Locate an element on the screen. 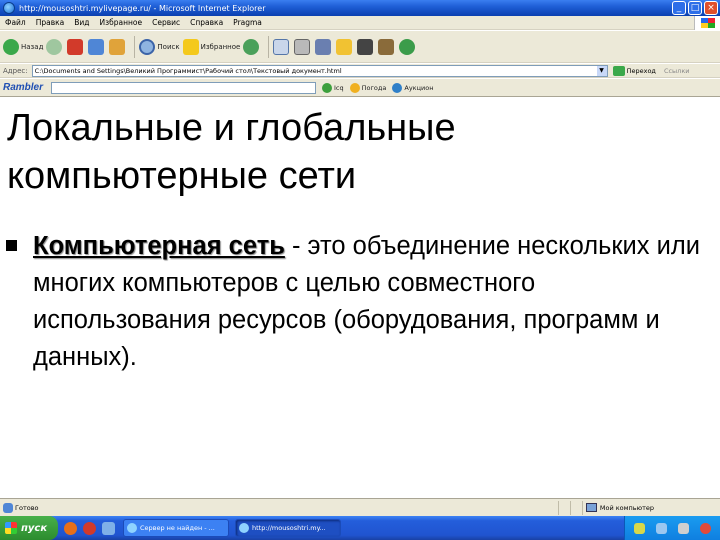  msn-icon is located at coordinates (407, 46).